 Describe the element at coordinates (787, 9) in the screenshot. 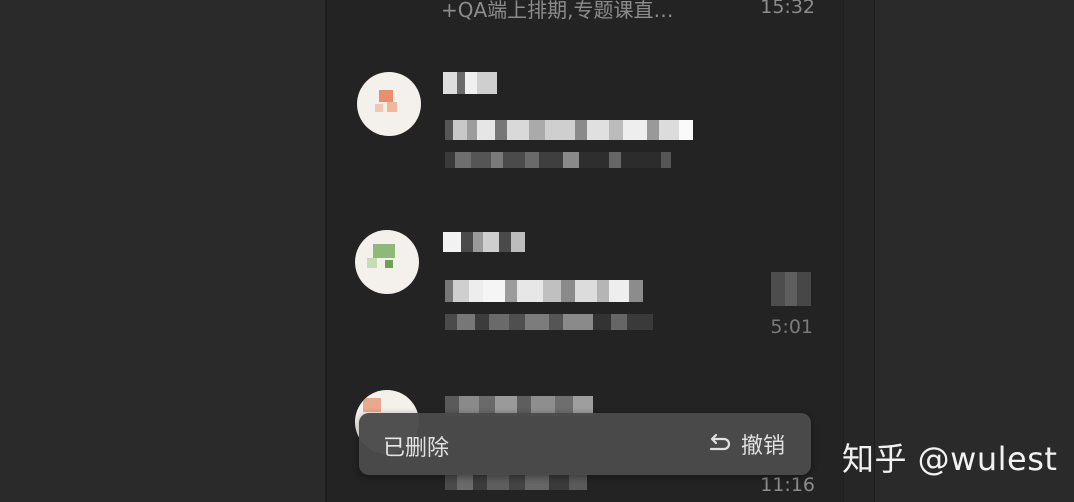

I see `conversation-time: 15:32` at that location.